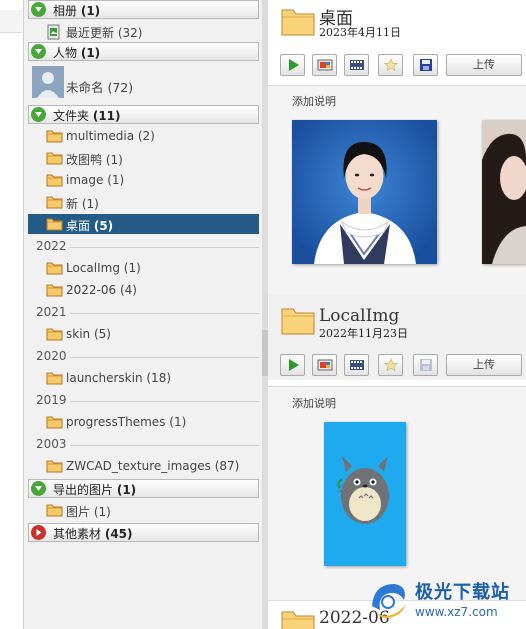 Image resolution: width=526 pixels, height=629 pixels. Describe the element at coordinates (90, 53) in the screenshot. I see `section-people-count: (1)` at that location.